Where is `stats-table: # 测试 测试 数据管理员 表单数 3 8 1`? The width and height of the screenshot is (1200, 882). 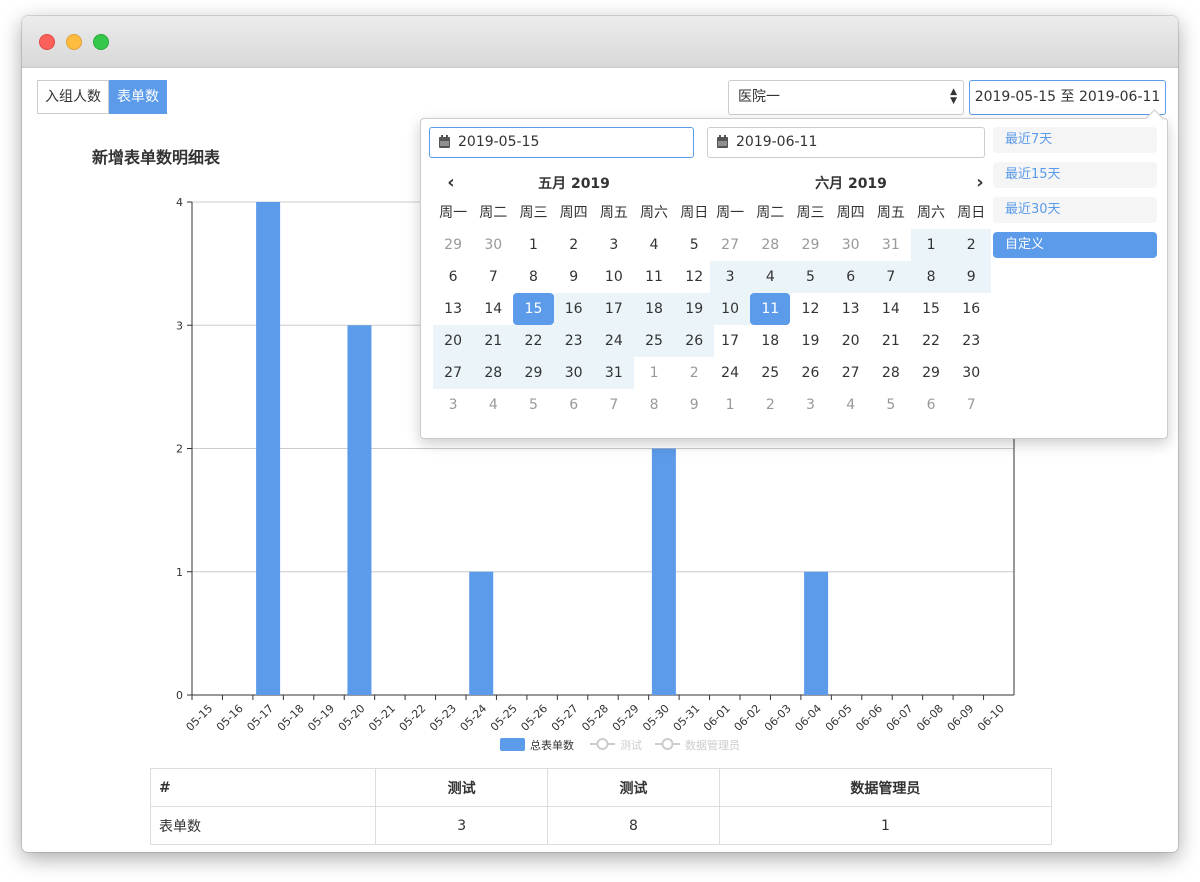 stats-table: # 测试 测试 数据管理员 表单数 3 8 1 is located at coordinates (601, 806).